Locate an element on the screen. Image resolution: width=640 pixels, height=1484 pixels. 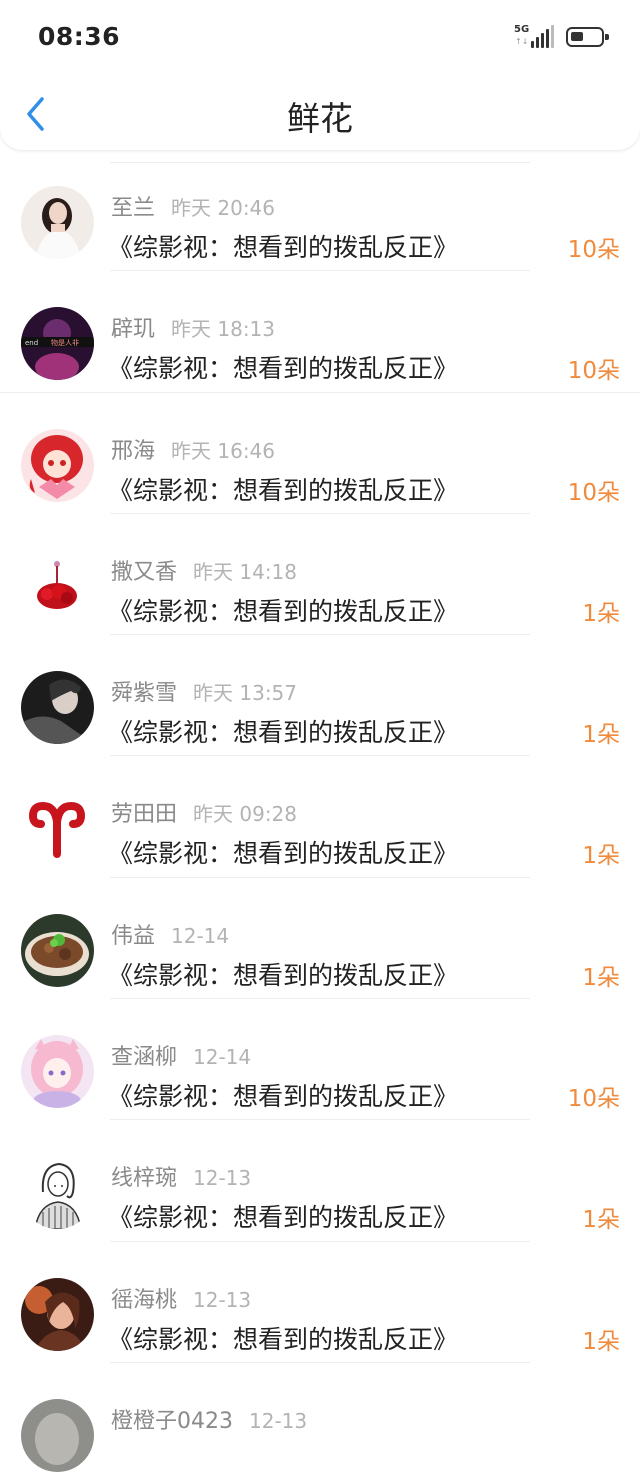
list-item: 查涵柳 12-14 《综影视：想看到的拨乱反正》 10朵 is located at coordinates (320, 1060).